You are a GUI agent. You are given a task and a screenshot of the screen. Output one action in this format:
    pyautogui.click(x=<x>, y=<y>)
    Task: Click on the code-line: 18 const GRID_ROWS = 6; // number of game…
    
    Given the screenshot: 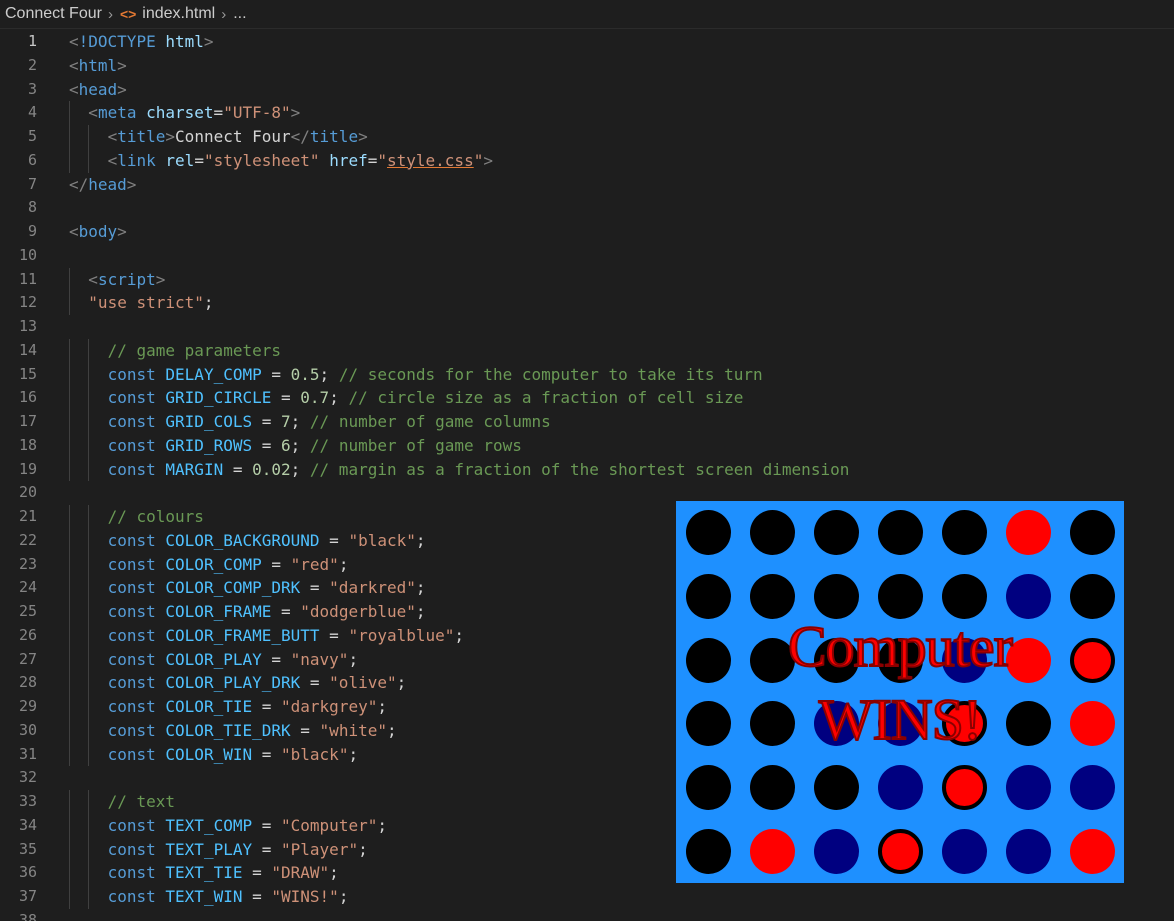 What is the action you would take?
    pyautogui.click(x=587, y=445)
    